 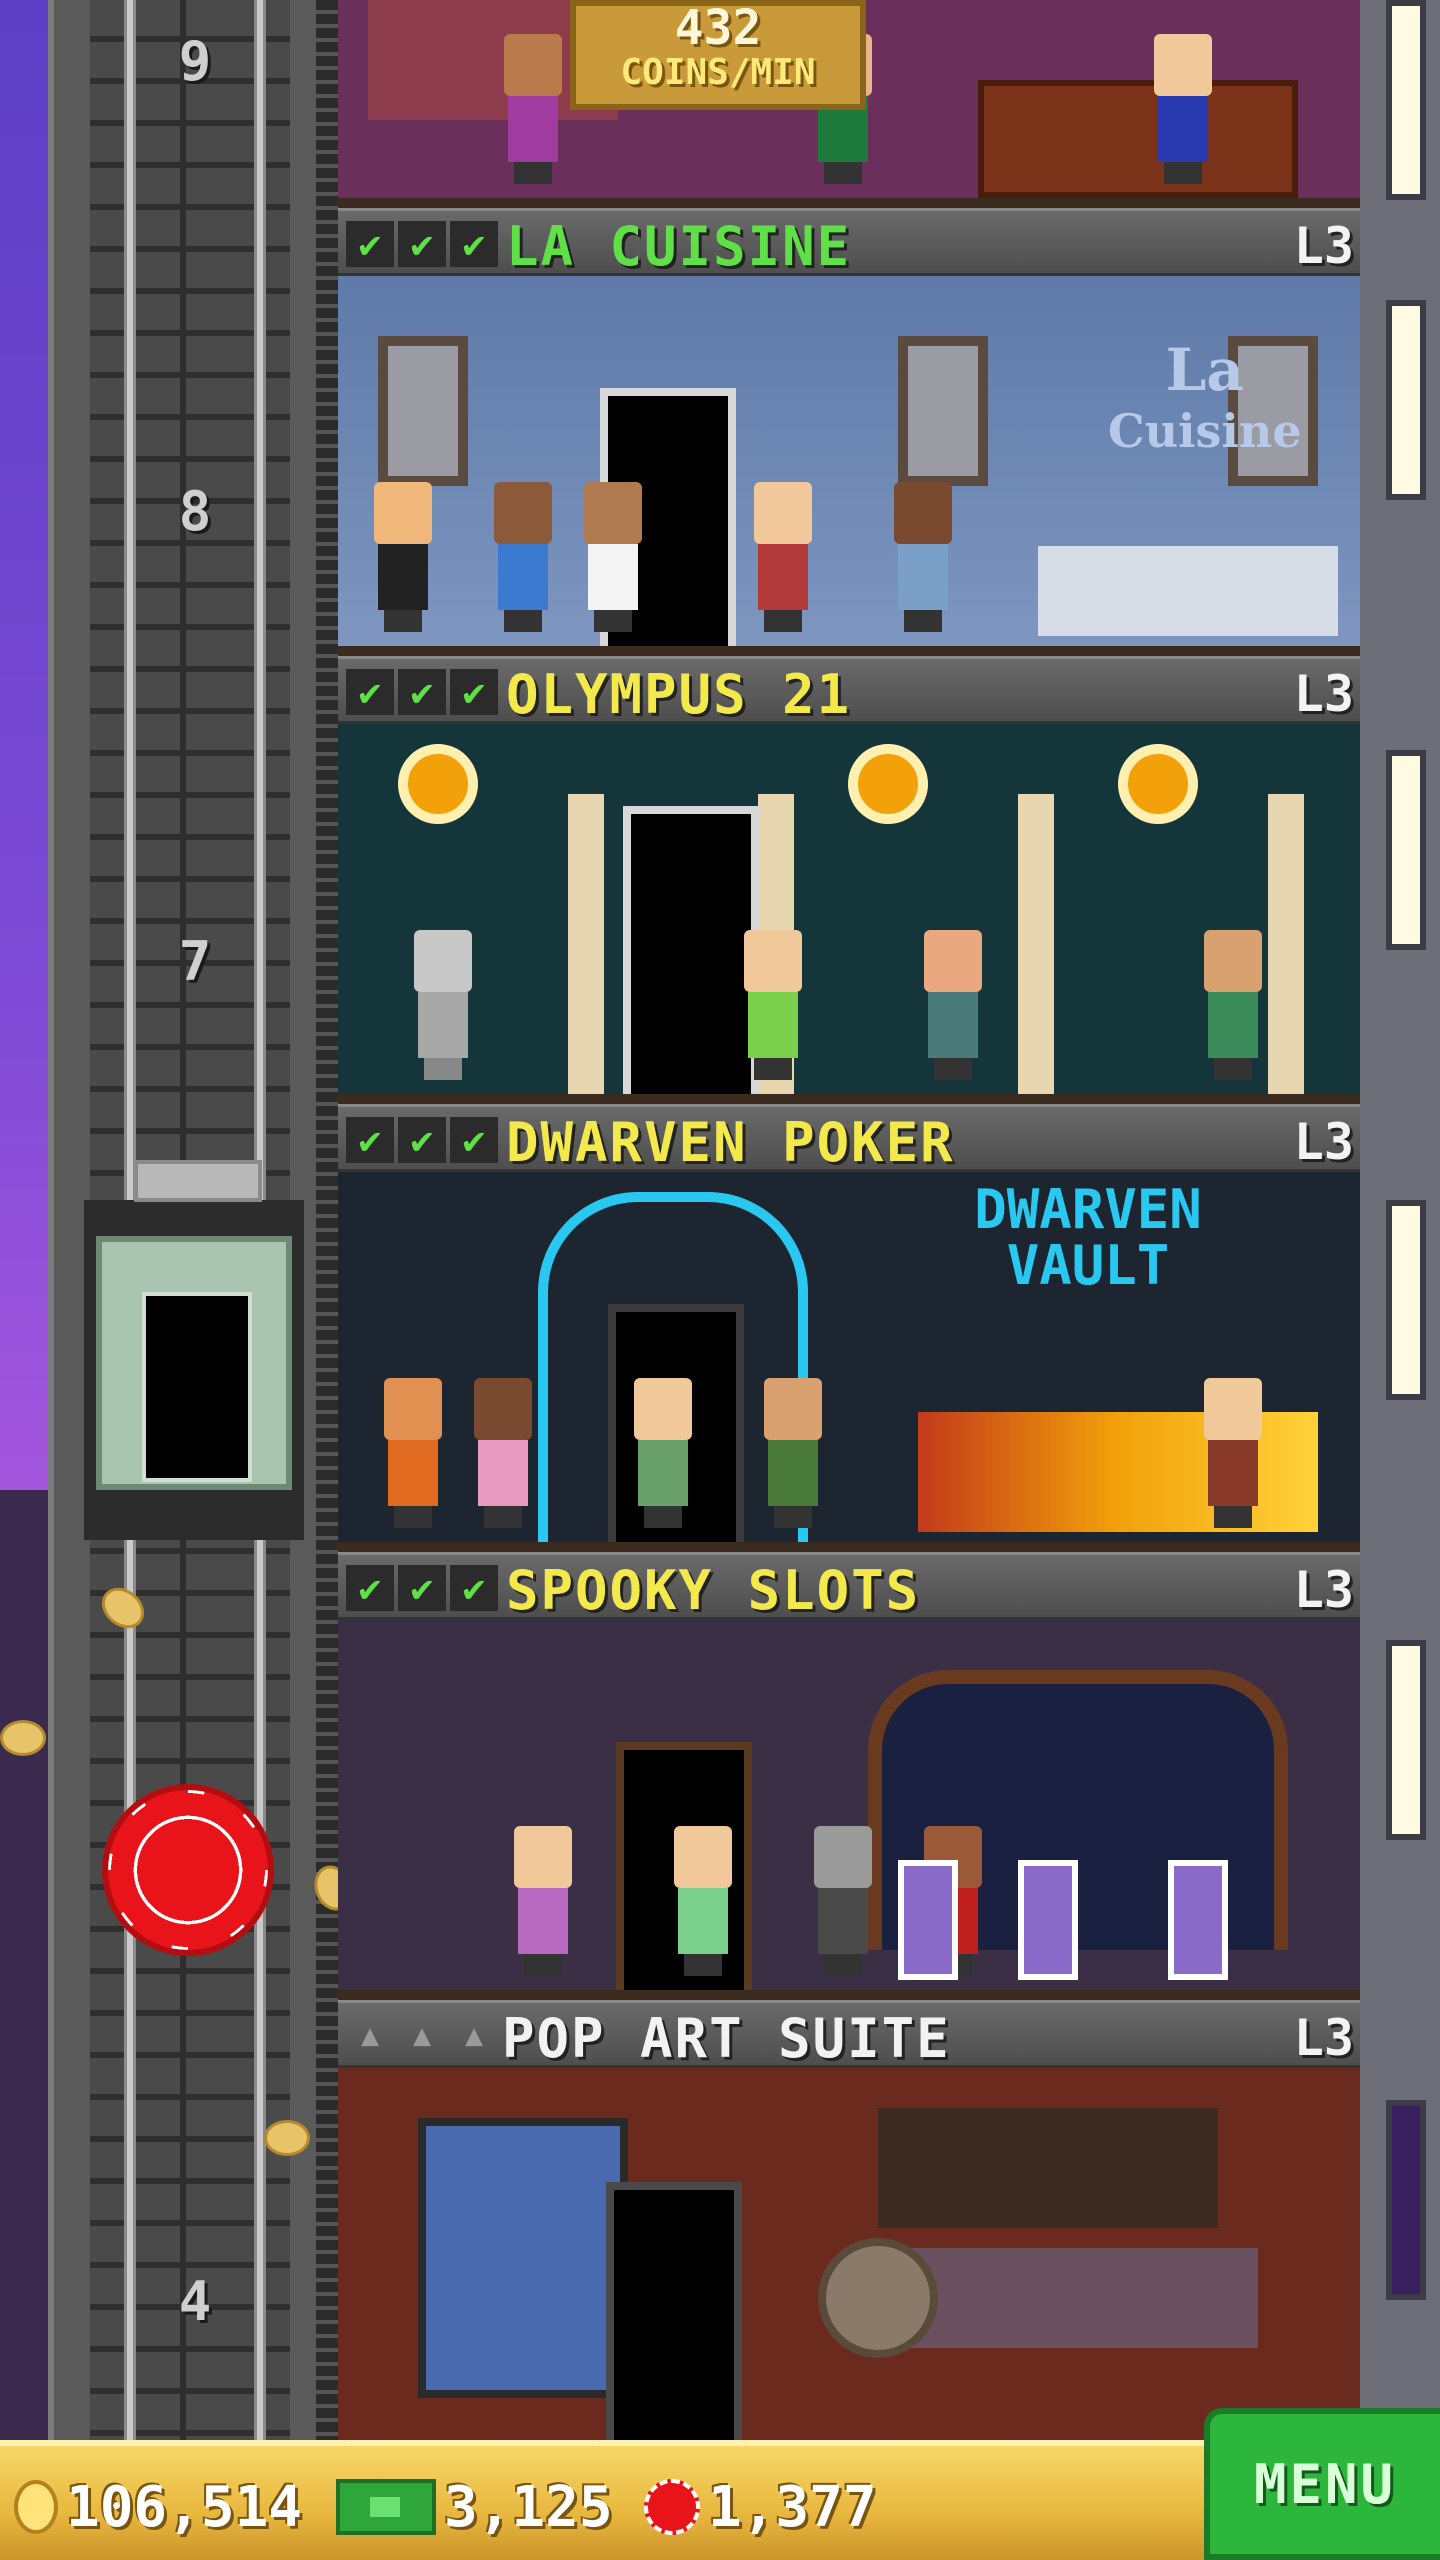 I want to click on floor-door, so click(x=674, y=2311).